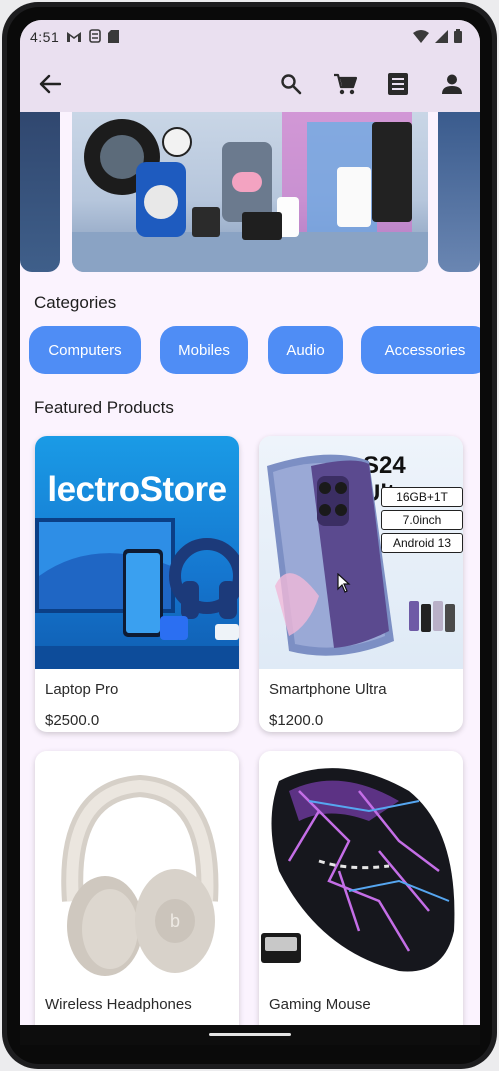 The width and height of the screenshot is (499, 1071). I want to click on cart-button, so click(345, 84).